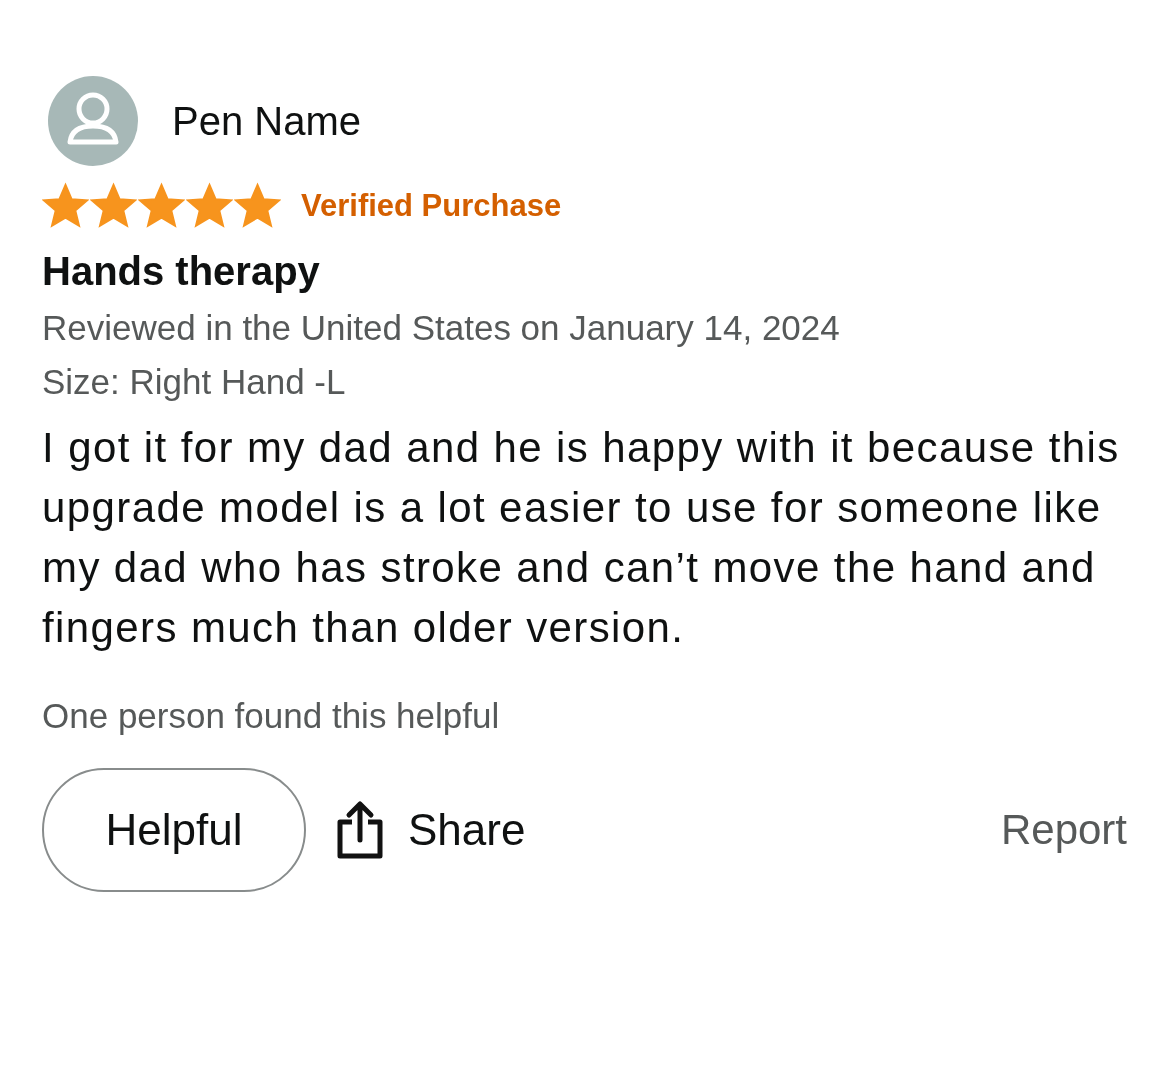 The height and width of the screenshot is (1075, 1170). What do you see at coordinates (441, 328) in the screenshot?
I see `review-meta: Reviewed in the United States on January 14, 2024` at bounding box center [441, 328].